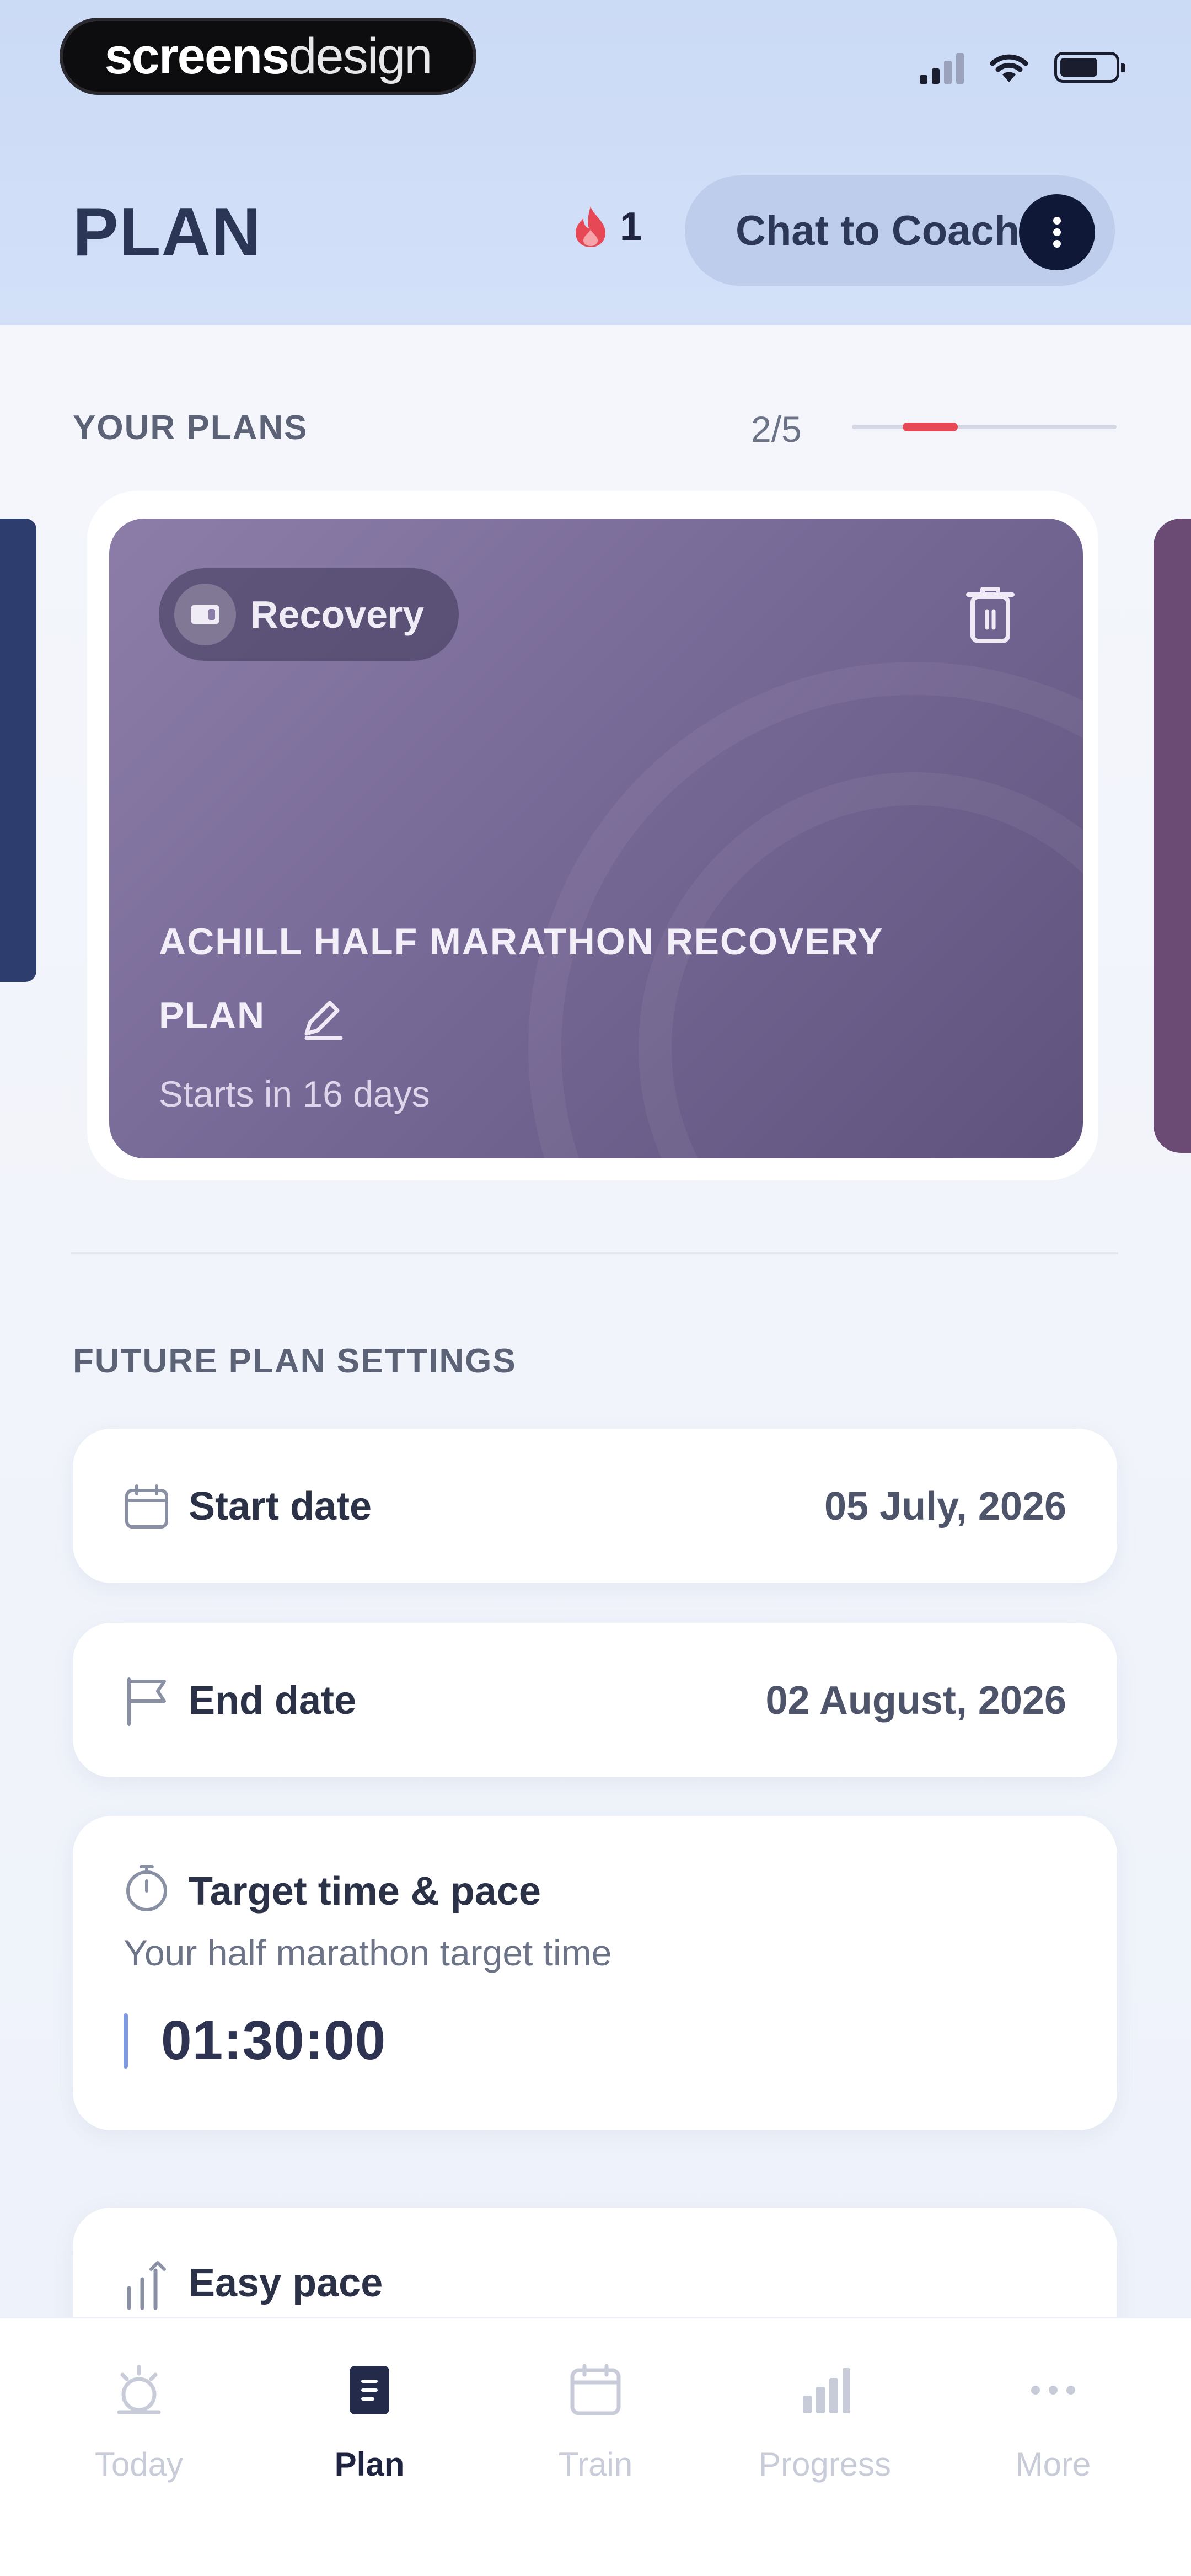  Describe the element at coordinates (595, 2464) in the screenshot. I see `tab-train-label: Train` at that location.